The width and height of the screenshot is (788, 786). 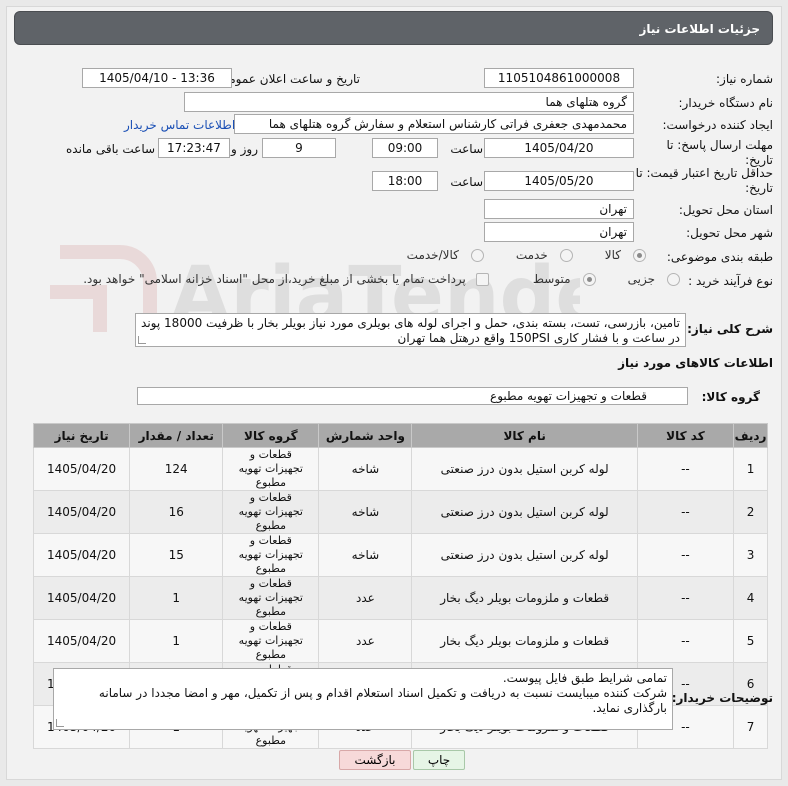 What do you see at coordinates (559, 148) in the screenshot?
I see `deadline-date-field: 1405/04/20` at bounding box center [559, 148].